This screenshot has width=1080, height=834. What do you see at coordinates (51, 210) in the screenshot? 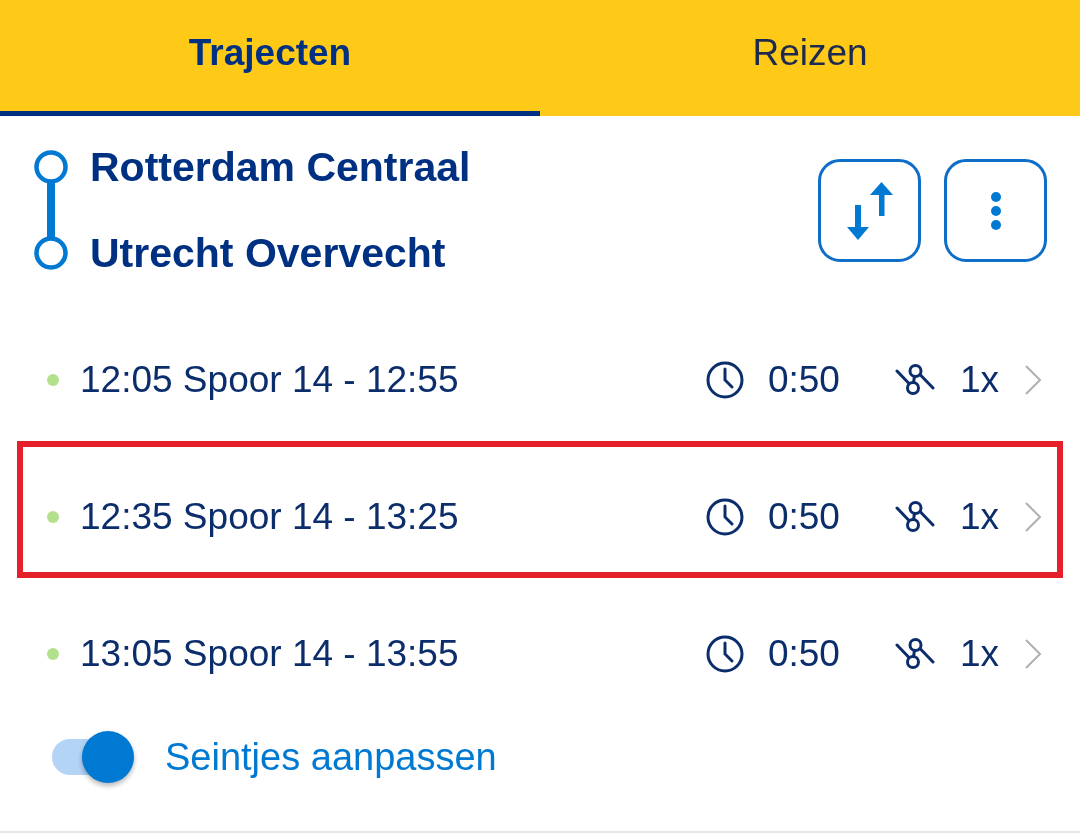
I see `route-line-icon` at bounding box center [51, 210].